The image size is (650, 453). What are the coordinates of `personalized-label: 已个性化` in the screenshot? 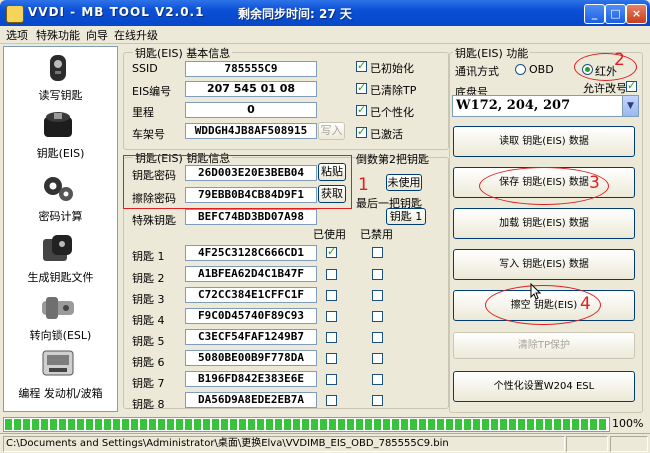 It's located at (392, 112).